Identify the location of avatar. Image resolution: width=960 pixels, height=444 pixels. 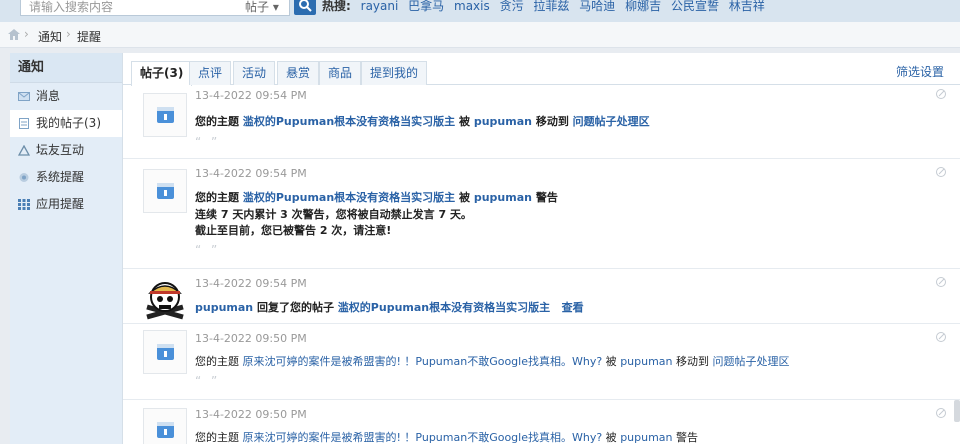
(165, 299).